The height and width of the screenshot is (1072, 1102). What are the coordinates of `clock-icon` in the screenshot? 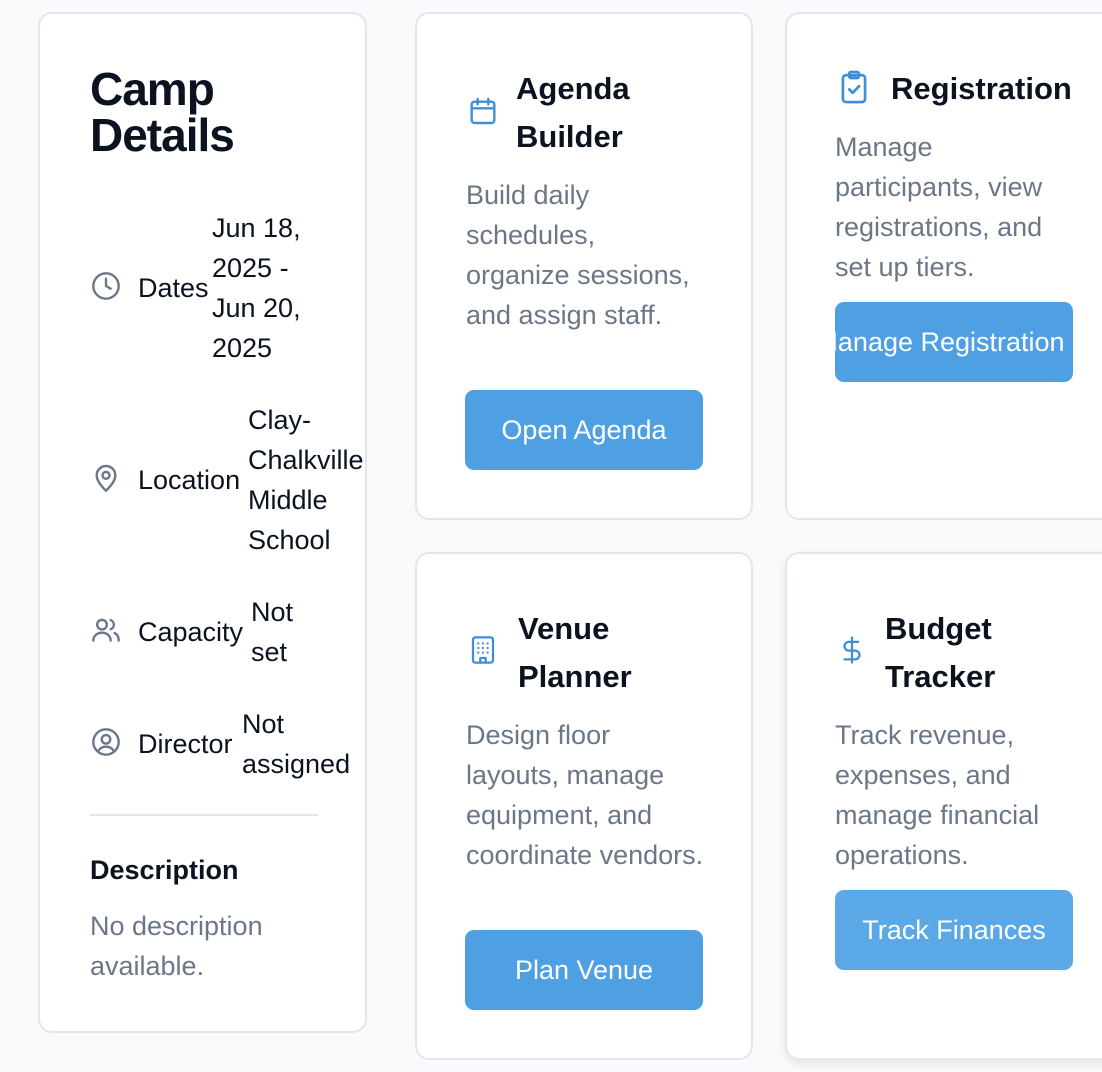 It's located at (106, 286).